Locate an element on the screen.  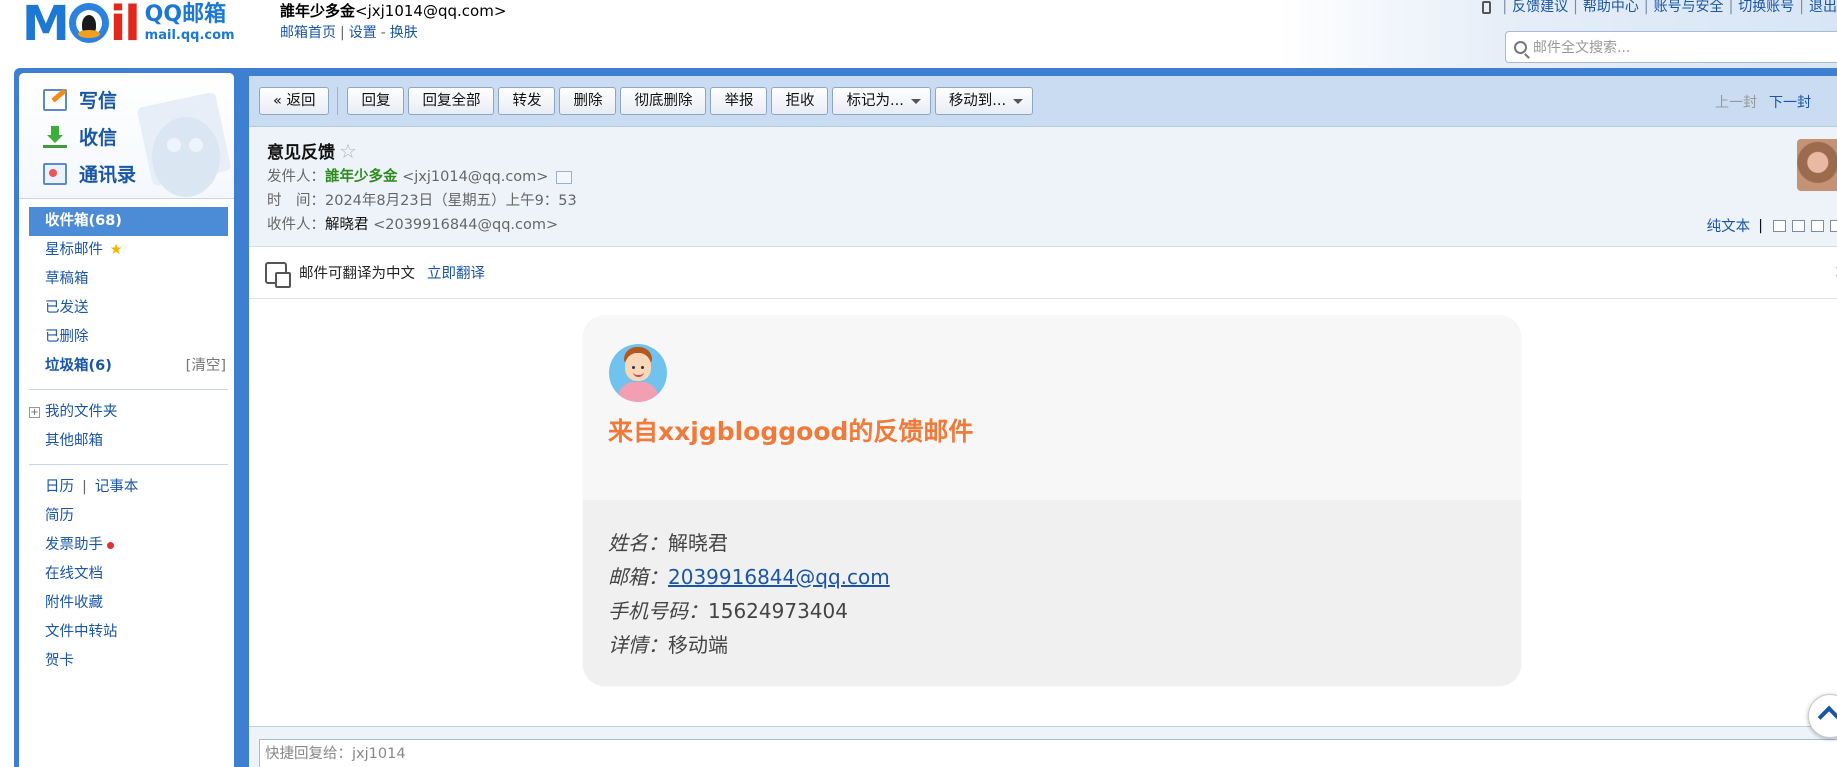
name-value: 解晓君 is located at coordinates (698, 543).